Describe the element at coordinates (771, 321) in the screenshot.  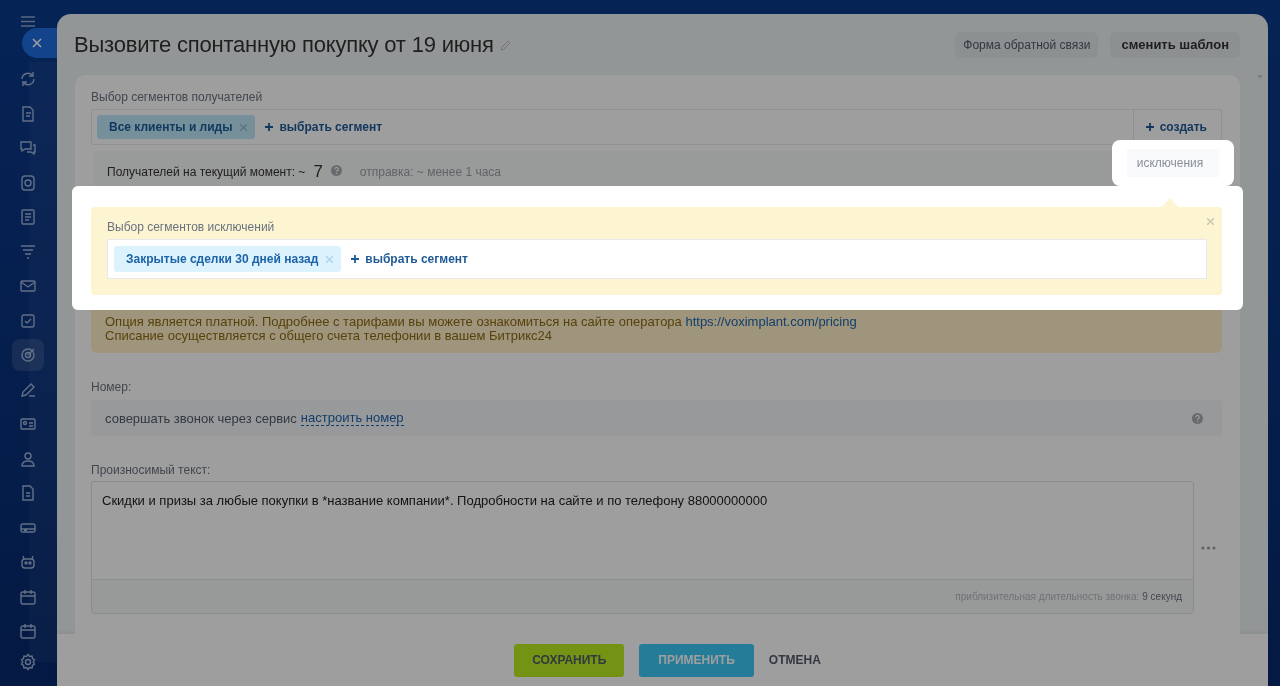
I see `pricing-link: https://voximplant.com/pricing` at that location.